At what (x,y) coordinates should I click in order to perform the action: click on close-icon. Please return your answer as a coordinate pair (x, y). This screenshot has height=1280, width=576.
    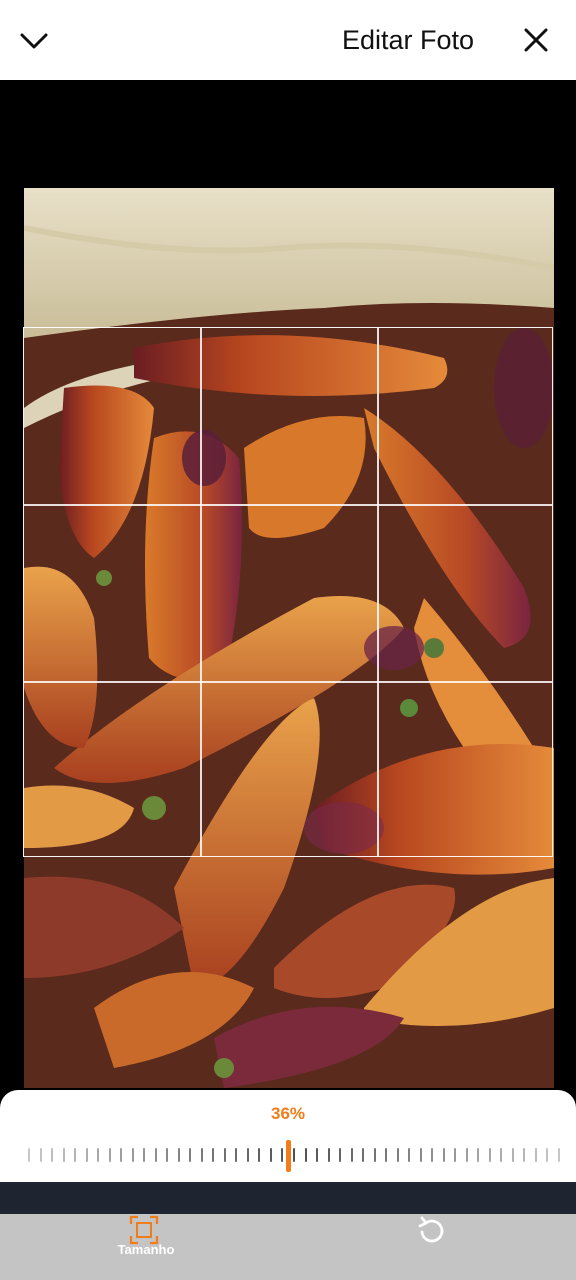
    Looking at the image, I should click on (536, 40).